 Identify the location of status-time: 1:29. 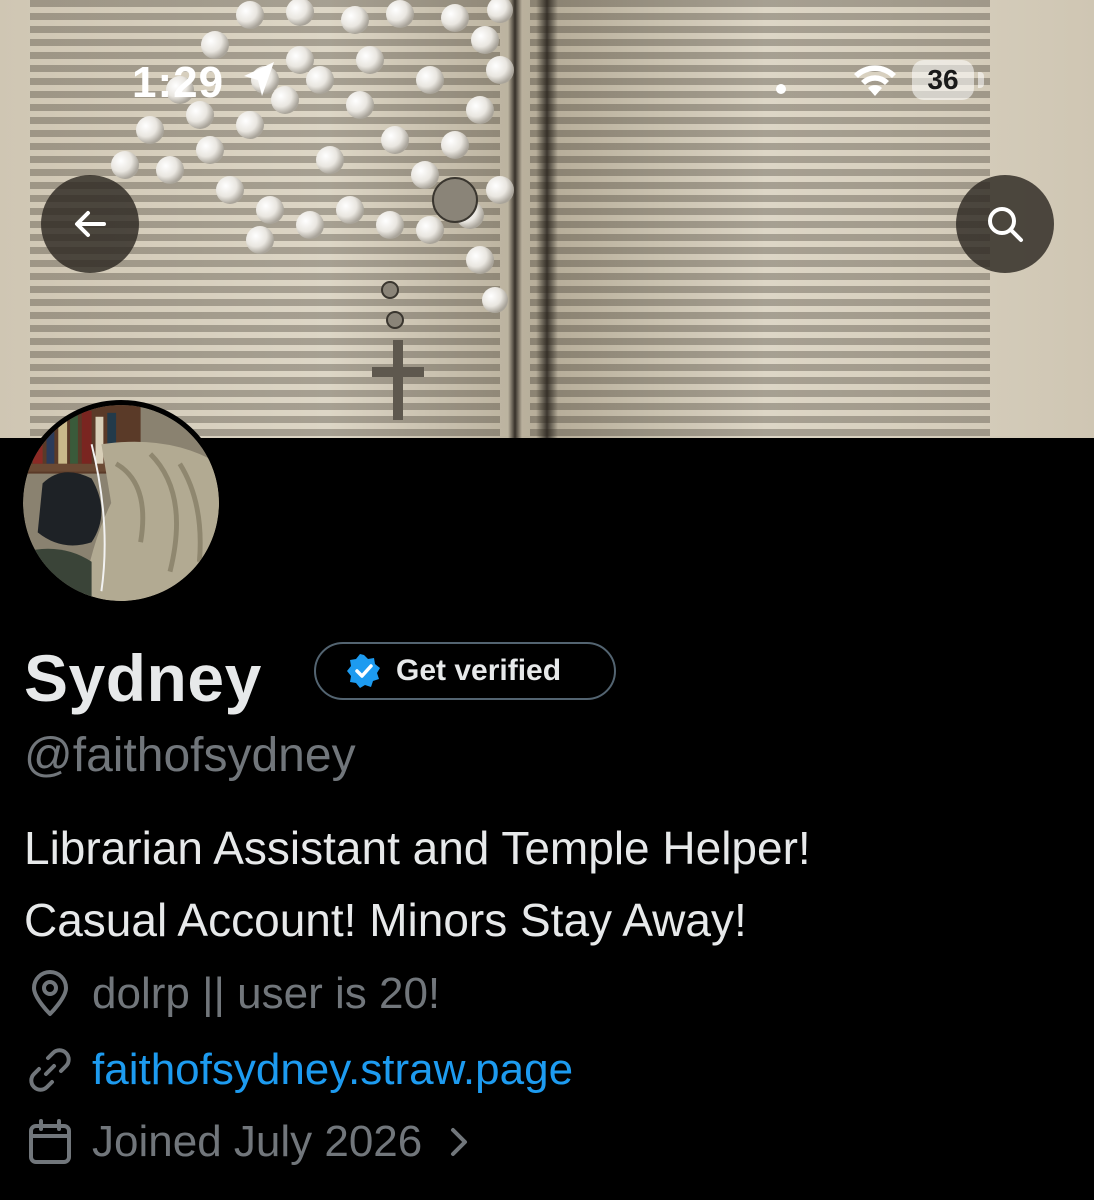
(178, 82).